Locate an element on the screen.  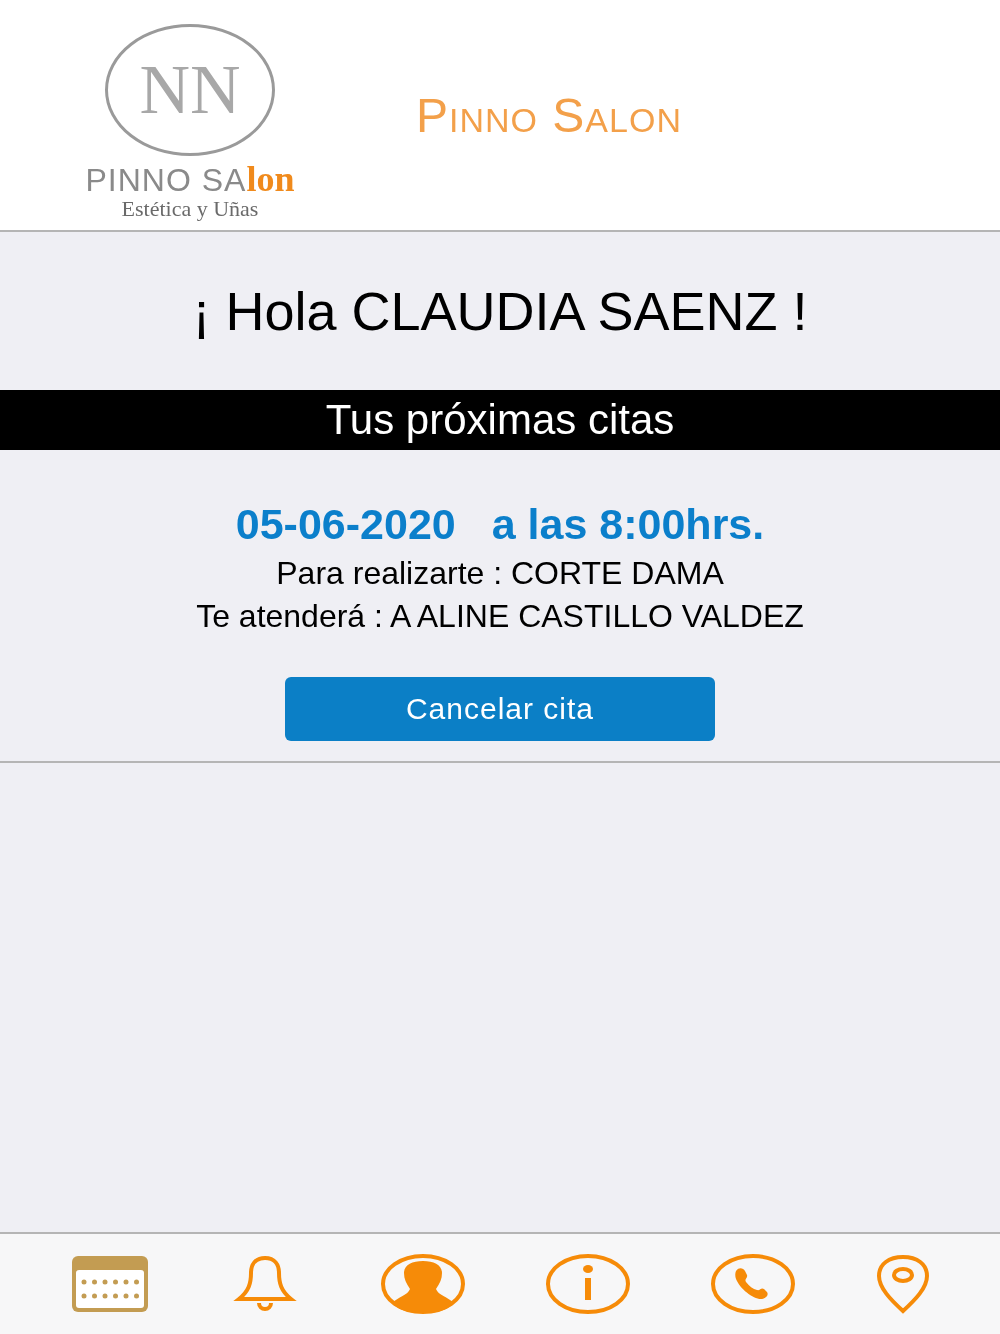
appointment-date: 05-06-2020 is located at coordinates (345, 524).